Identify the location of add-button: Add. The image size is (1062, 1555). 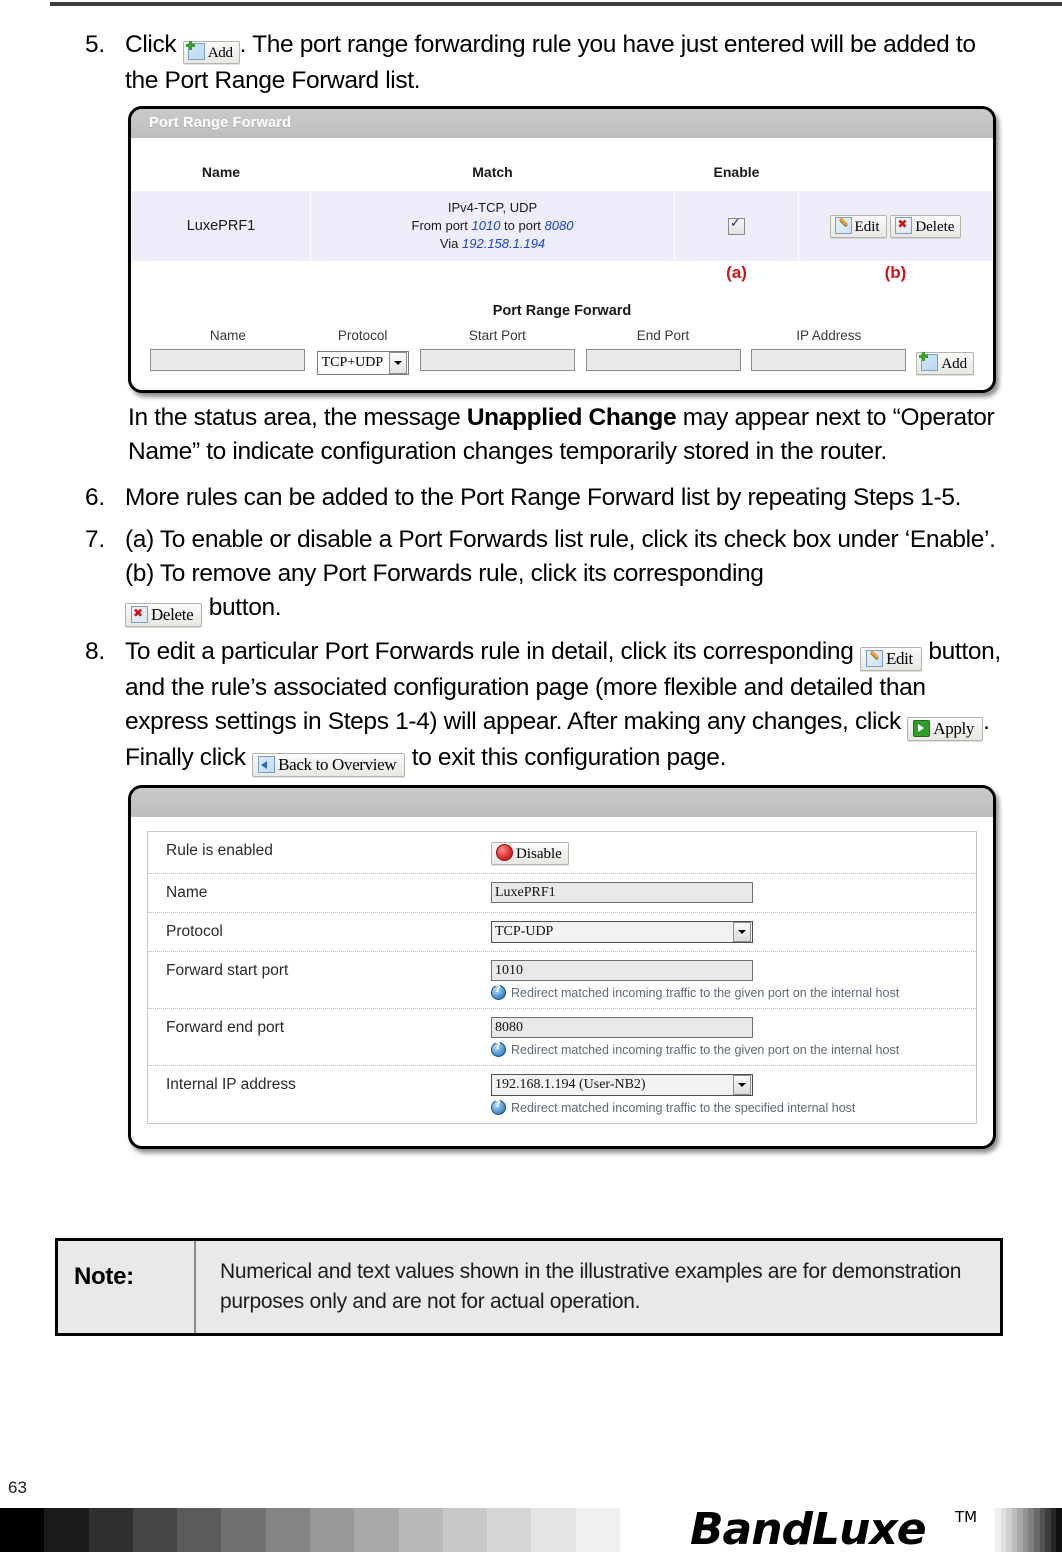
(211, 52).